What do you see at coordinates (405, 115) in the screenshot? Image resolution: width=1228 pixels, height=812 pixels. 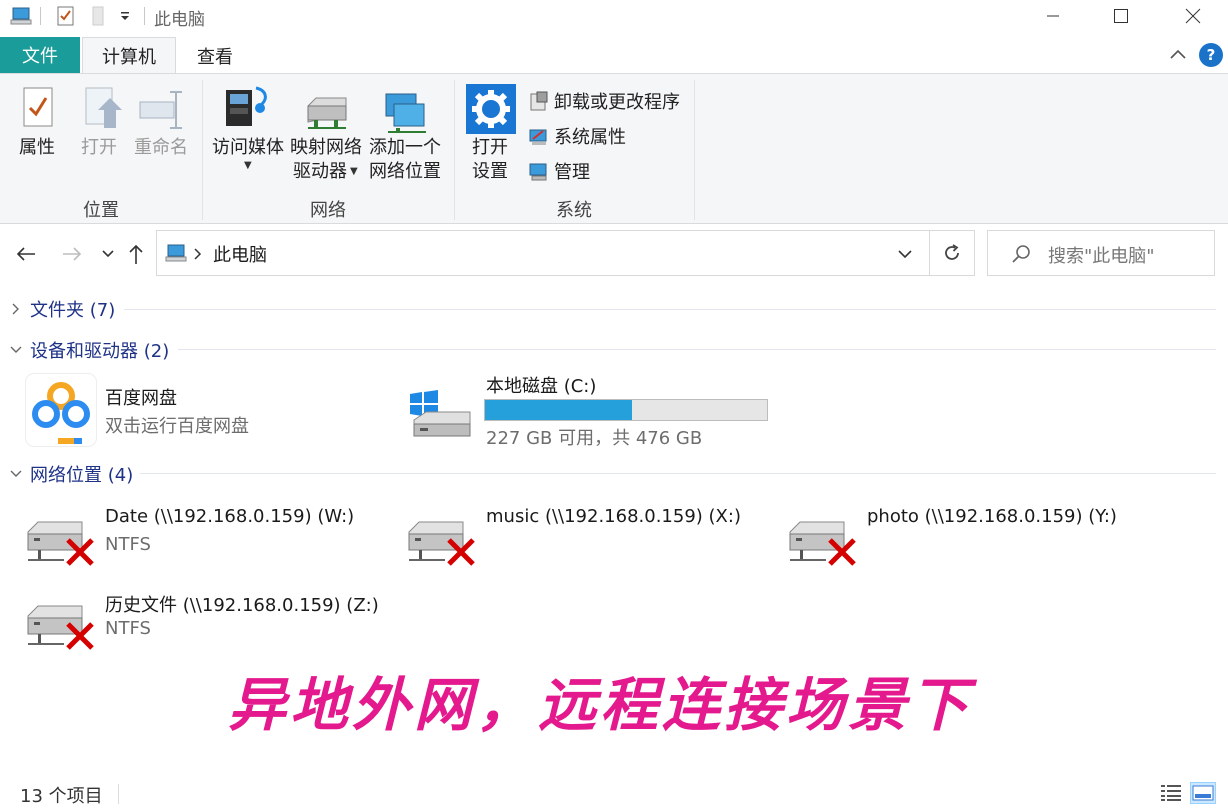 I see `add-network-location-icon` at bounding box center [405, 115].